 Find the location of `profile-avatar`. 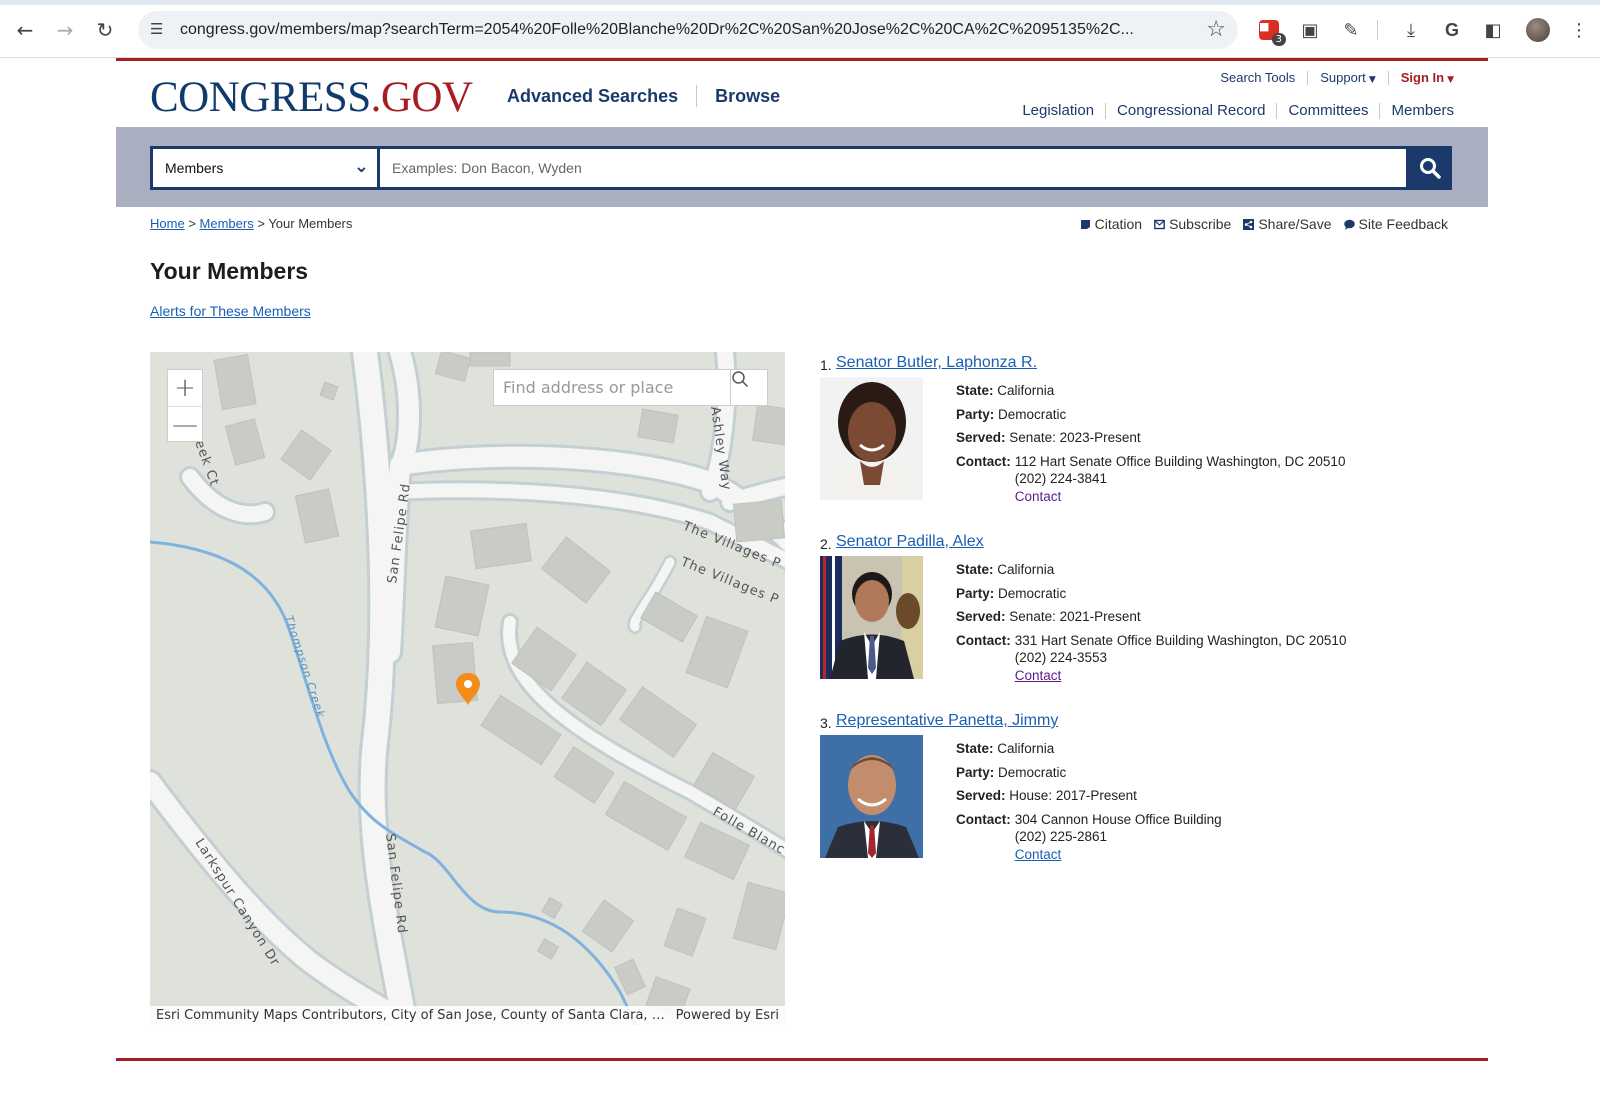

profile-avatar is located at coordinates (1538, 30).